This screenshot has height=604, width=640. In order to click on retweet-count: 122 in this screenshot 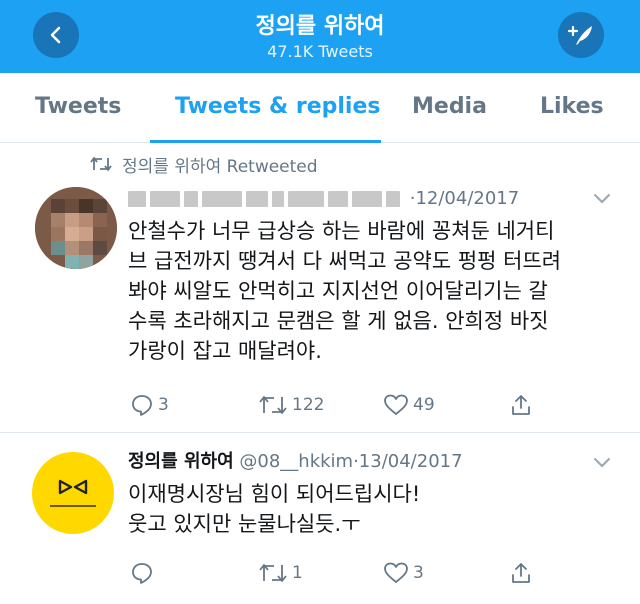, I will do `click(308, 405)`.